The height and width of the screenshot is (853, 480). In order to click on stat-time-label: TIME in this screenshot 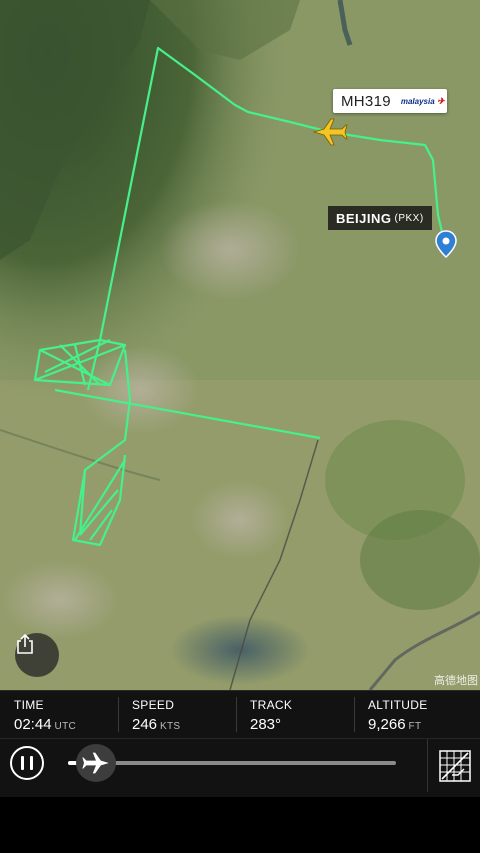, I will do `click(29, 705)`.